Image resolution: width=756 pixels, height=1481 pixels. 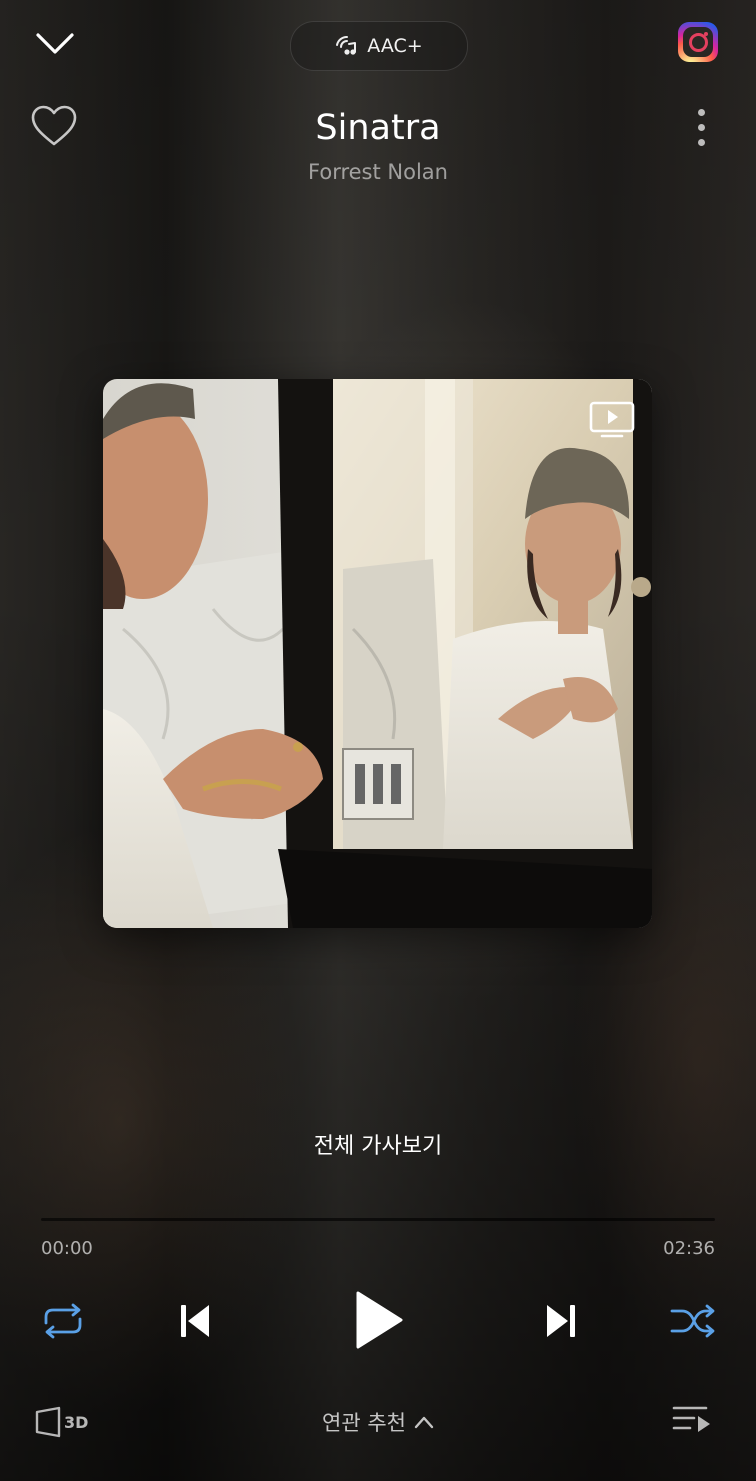 I want to click on track-title: Sinatra, so click(x=378, y=128).